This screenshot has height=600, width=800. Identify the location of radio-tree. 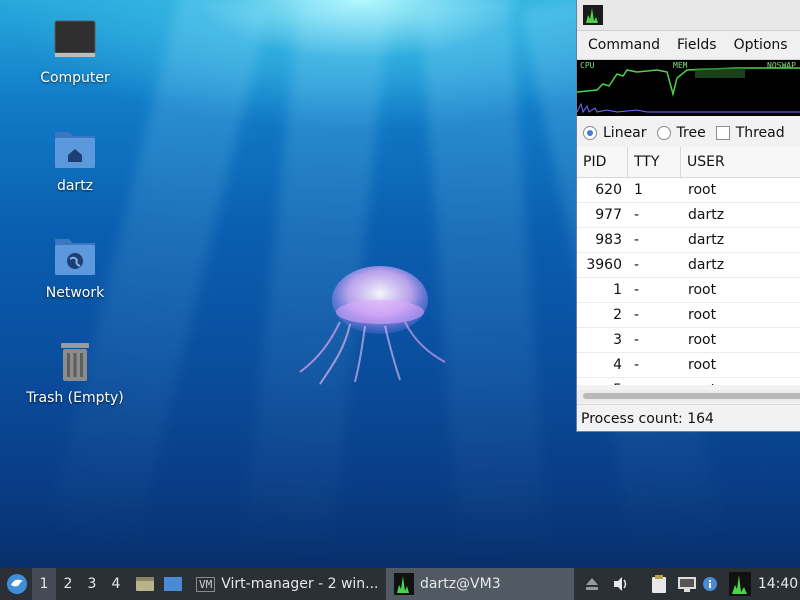
(663, 133).